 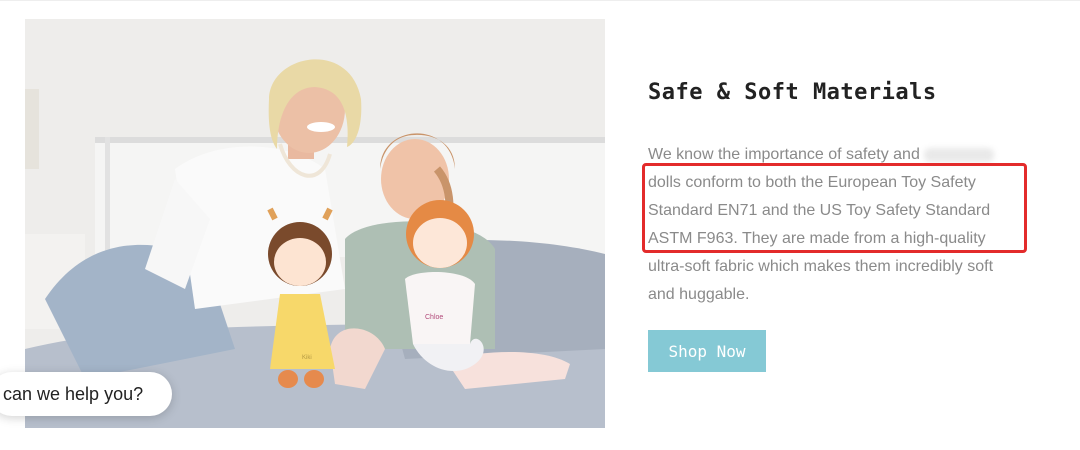 I want to click on section-heading: Safe & Soft Materials, so click(x=792, y=92).